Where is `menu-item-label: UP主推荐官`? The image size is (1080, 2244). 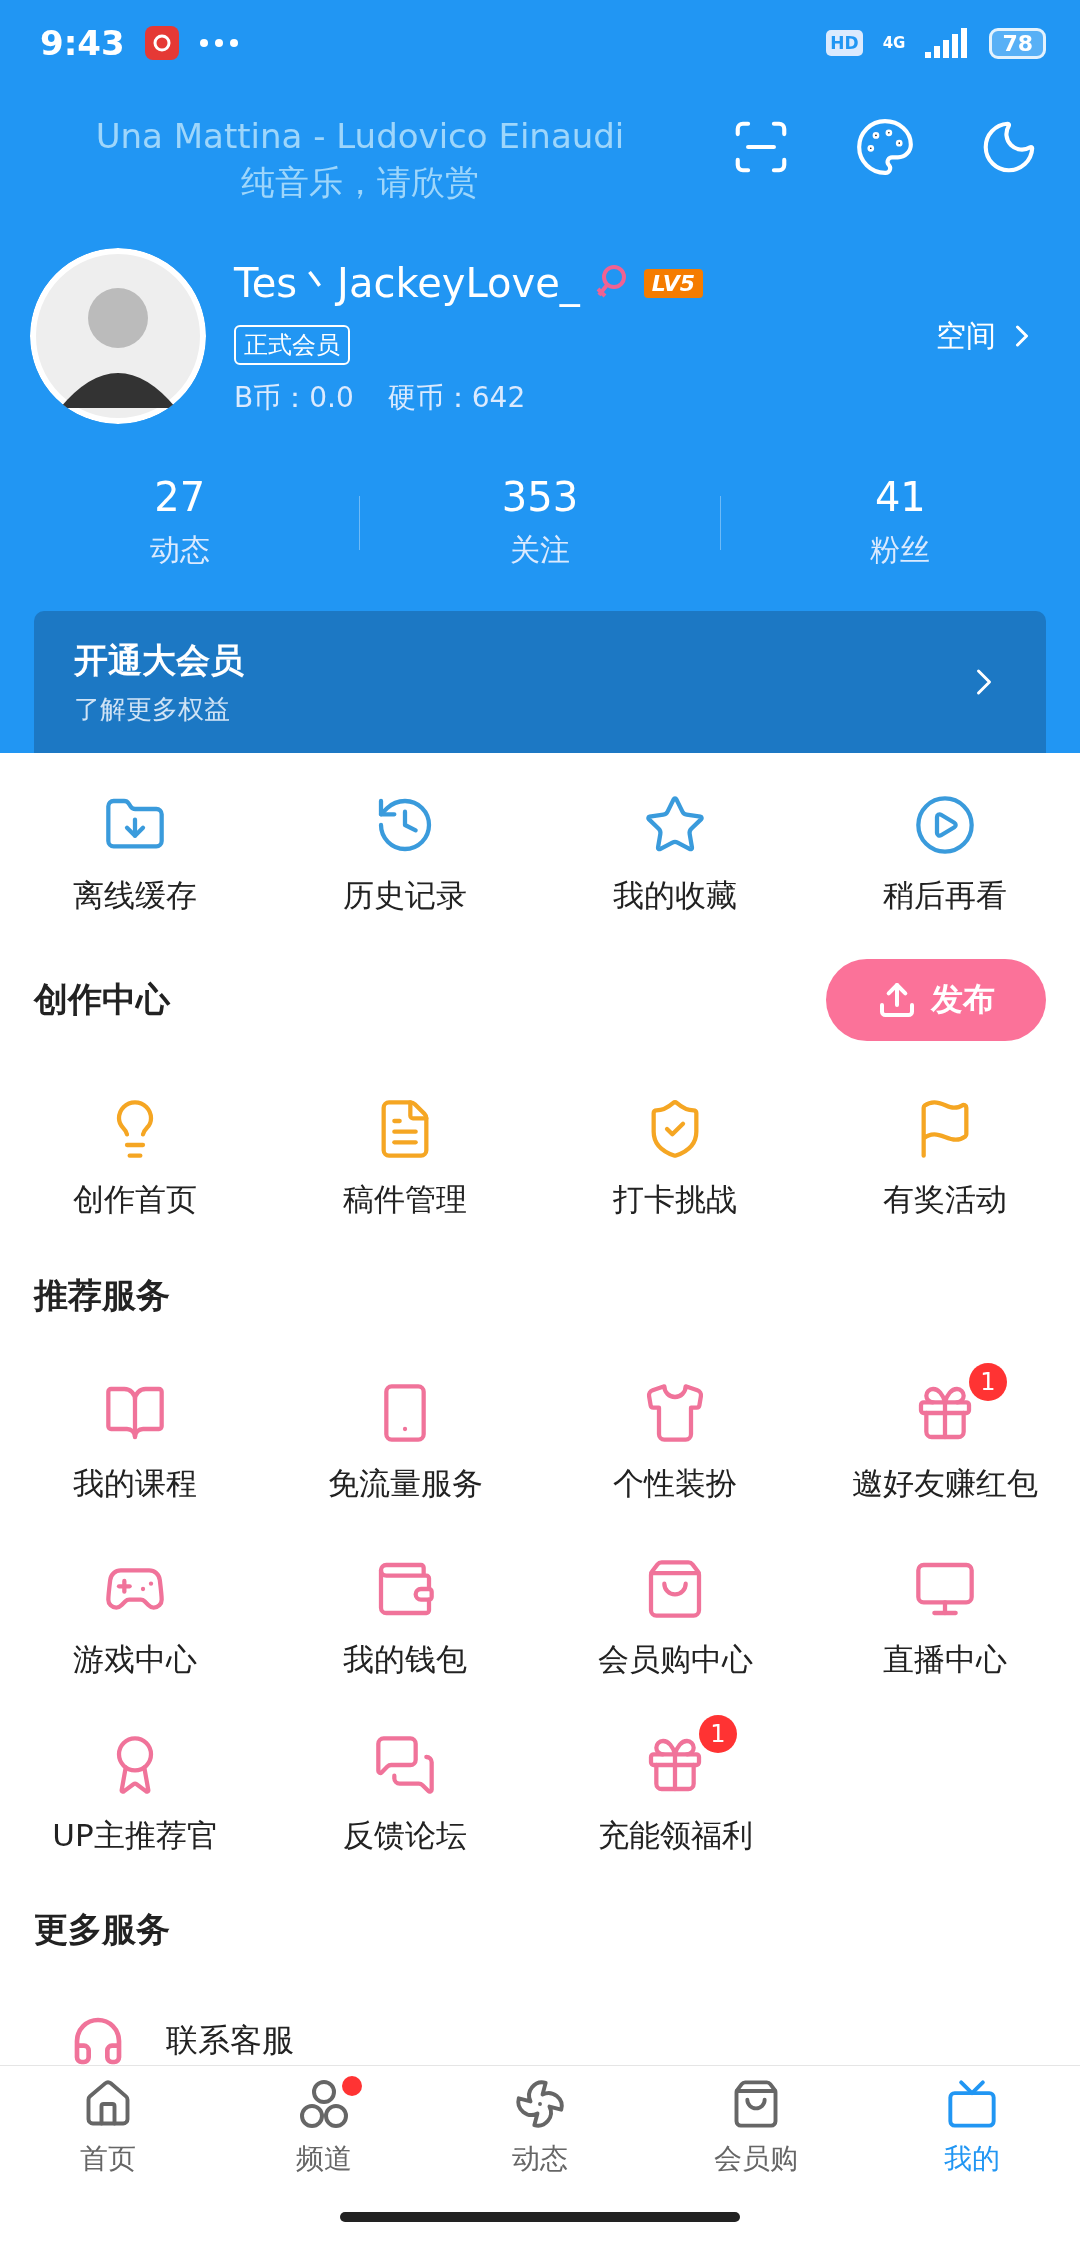 menu-item-label: UP主推荐官 is located at coordinates (135, 1836).